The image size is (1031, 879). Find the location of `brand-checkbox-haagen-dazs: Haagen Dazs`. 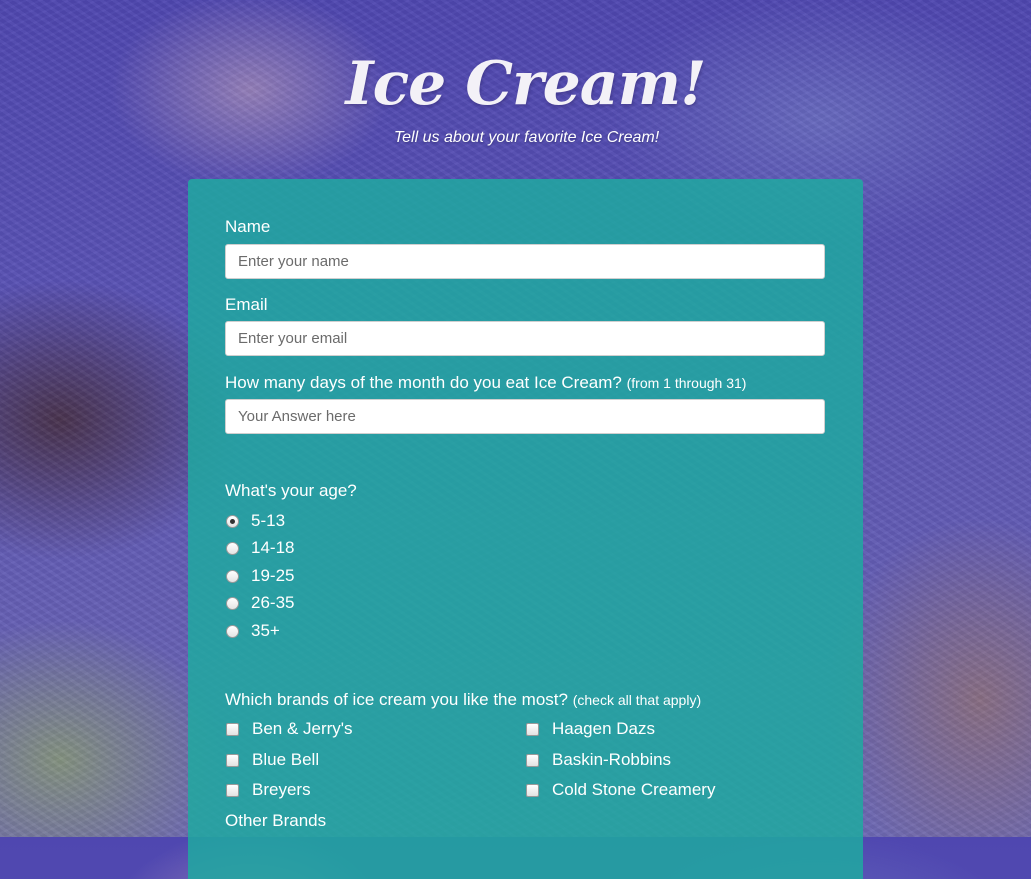

brand-checkbox-haagen-dazs: Haagen Dazs is located at coordinates (590, 729).